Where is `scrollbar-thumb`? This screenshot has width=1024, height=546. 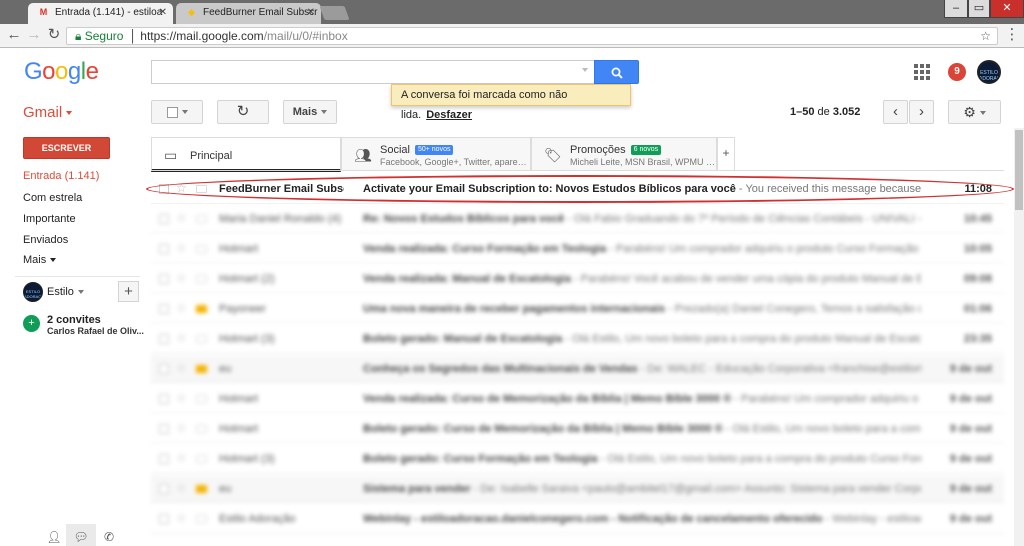
scrollbar-thumb is located at coordinates (1019, 170).